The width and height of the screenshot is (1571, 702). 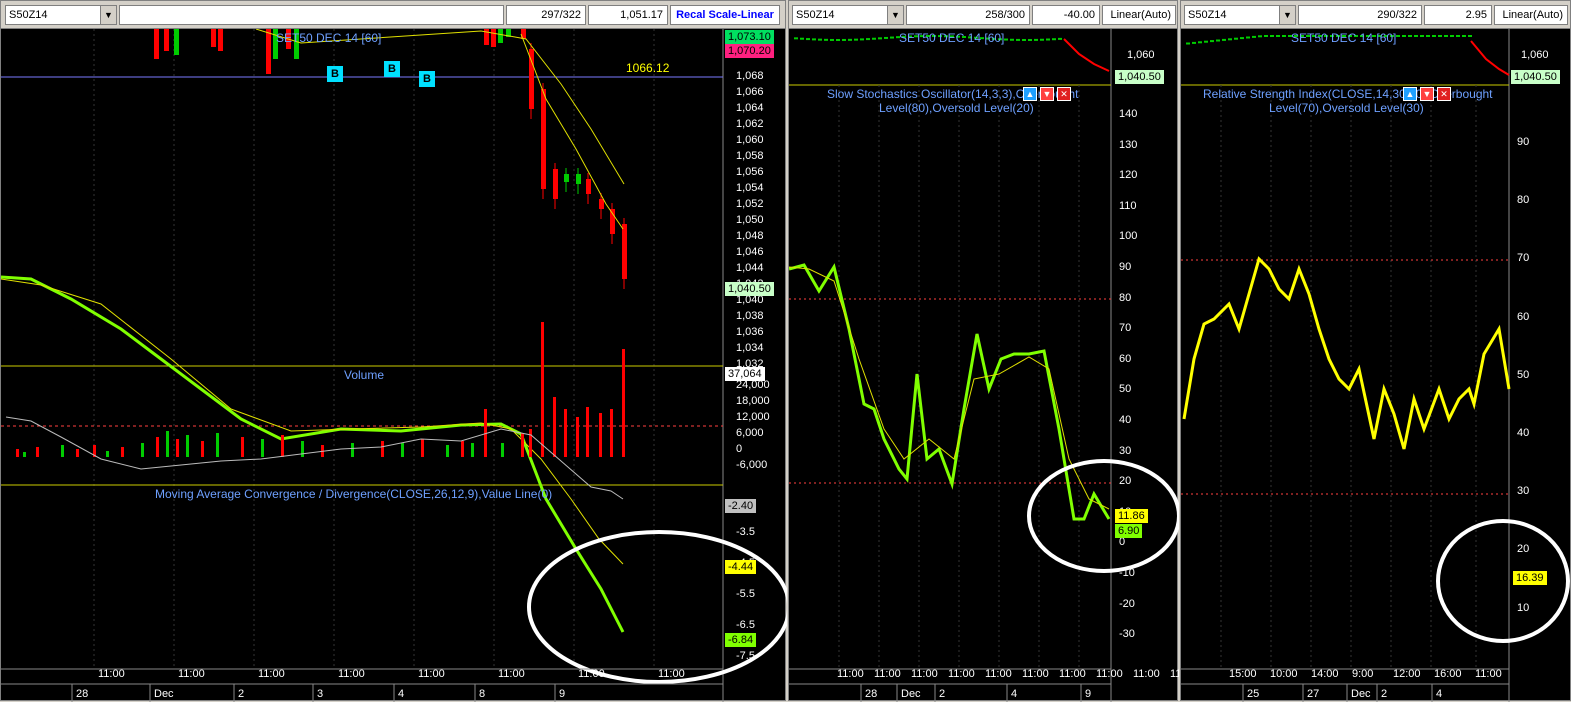 What do you see at coordinates (1125, 481) in the screenshot?
I see `axis-tick-label: 20` at bounding box center [1125, 481].